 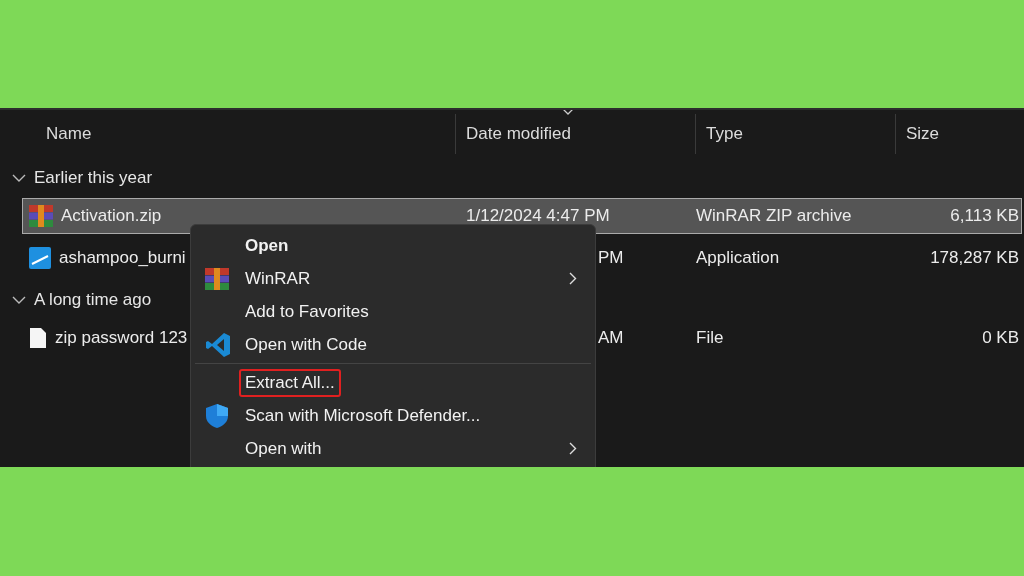 I want to click on file-name: Activation.zip, so click(x=111, y=216).